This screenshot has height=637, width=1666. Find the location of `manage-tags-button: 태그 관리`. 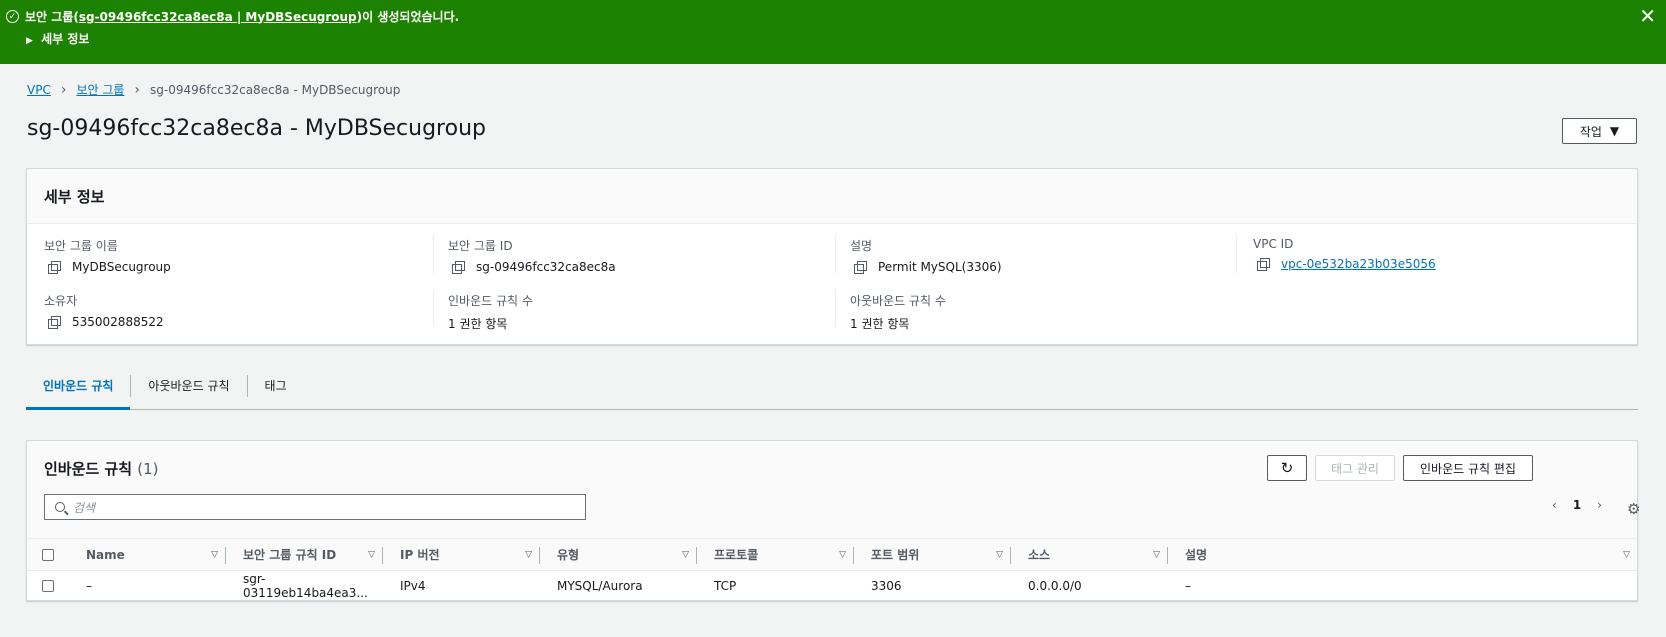

manage-tags-button: 태그 관리 is located at coordinates (1355, 468).